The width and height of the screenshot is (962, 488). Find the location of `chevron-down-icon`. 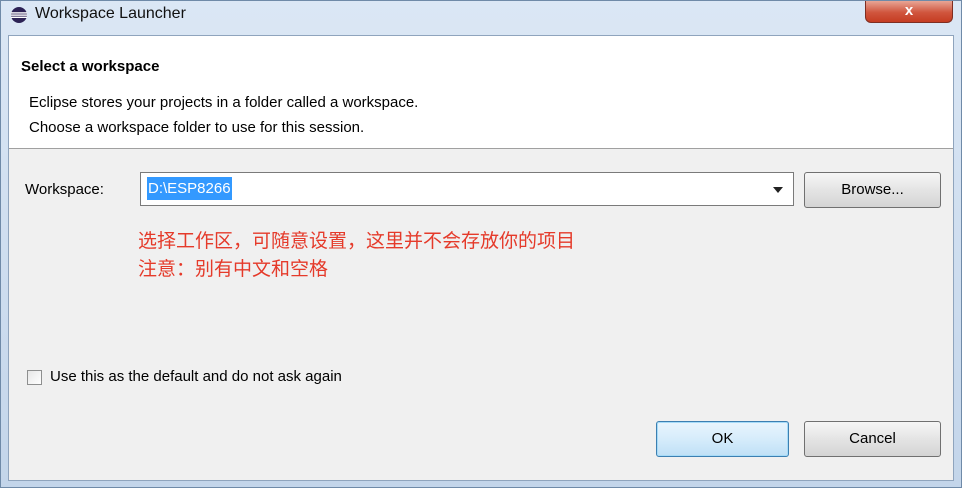

chevron-down-icon is located at coordinates (778, 190).